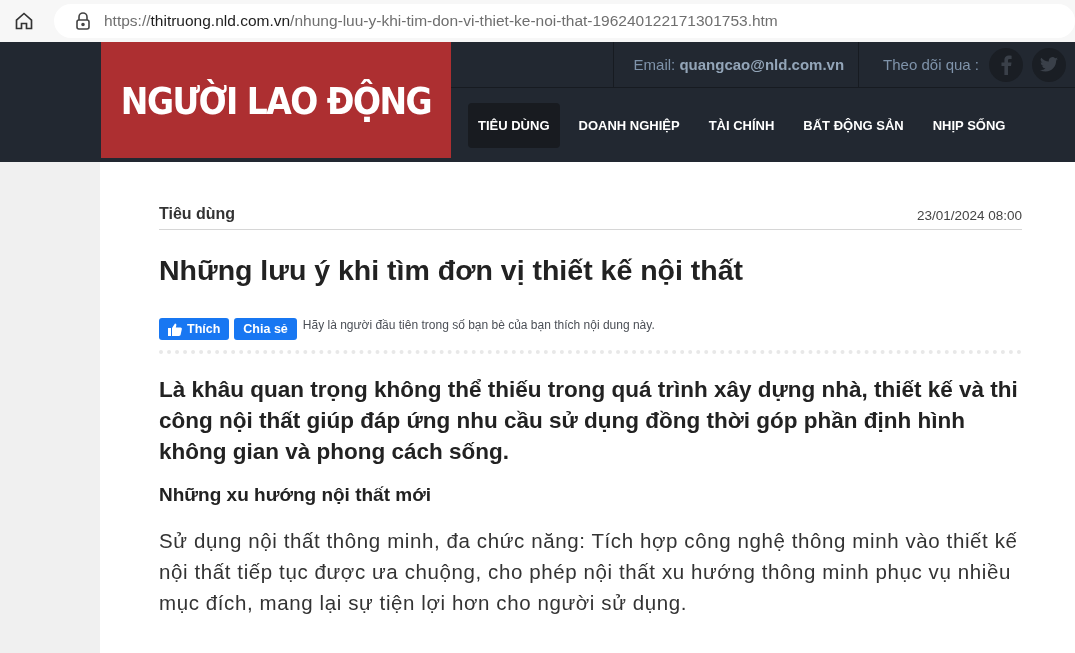 The height and width of the screenshot is (653, 1075). What do you see at coordinates (589, 572) in the screenshot?
I see `article-paragraph: Sử dụng nội thất thông minh, đa chức năng: Tích hợp công nghệ thông minh vào thiết kế nội thất tiếp tục được ưa chuộng, cho phép nội thất xu hướng thông minh phục vụ nhiều mục đích, mang lại sự tiện lợi hơn cho người sử dụng.` at bounding box center [589, 572].